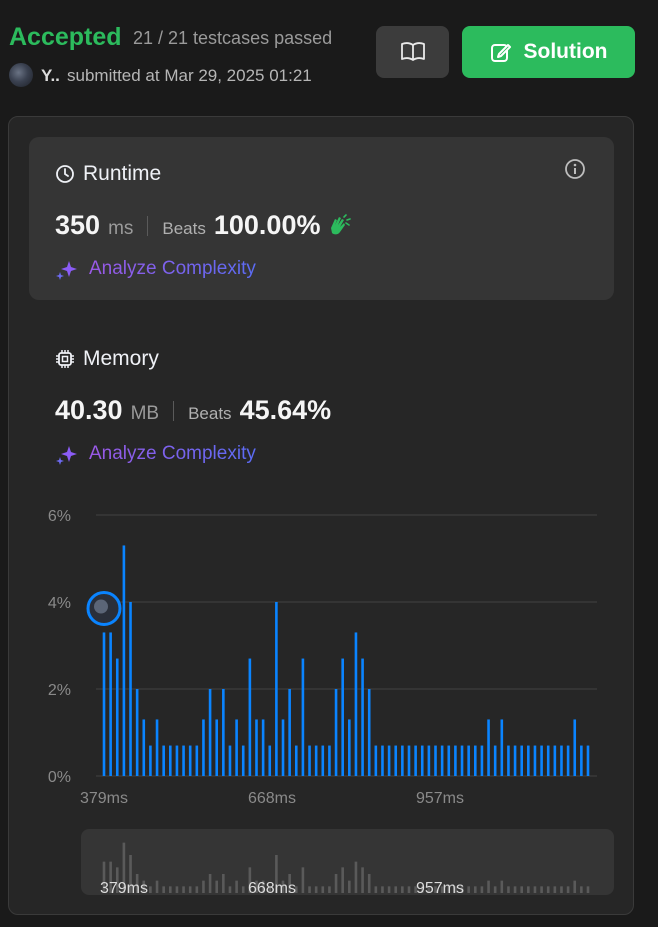 This screenshot has width=658, height=927. Describe the element at coordinates (59, 777) in the screenshot. I see `y-tick-label: 0%` at that location.